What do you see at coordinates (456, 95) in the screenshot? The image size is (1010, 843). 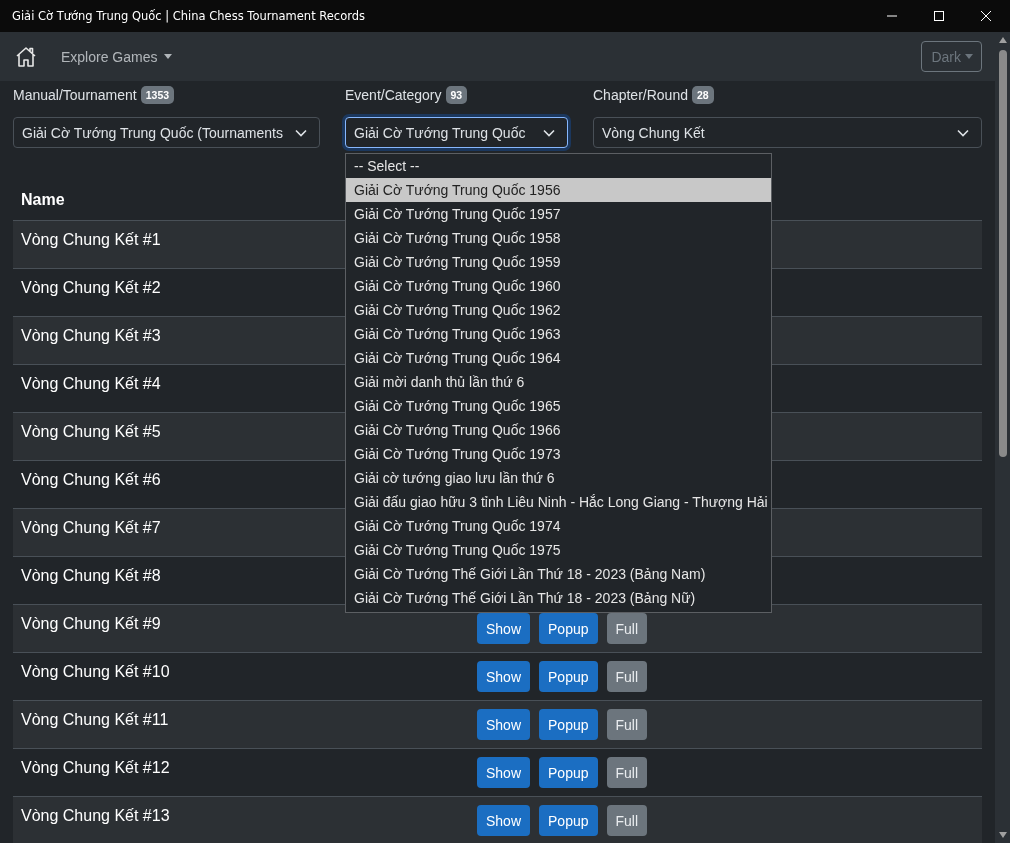 I see `count-badge: 93` at bounding box center [456, 95].